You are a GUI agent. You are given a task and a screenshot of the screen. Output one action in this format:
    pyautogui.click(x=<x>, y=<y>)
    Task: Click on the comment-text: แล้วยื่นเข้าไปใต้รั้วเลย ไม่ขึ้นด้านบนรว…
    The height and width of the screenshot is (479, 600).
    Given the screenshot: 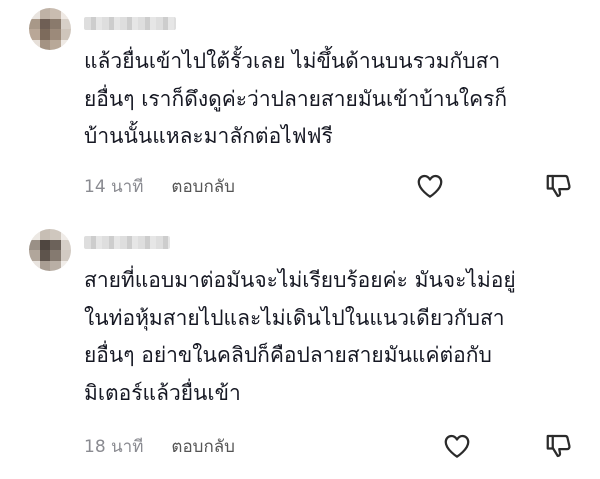 What is the action you would take?
    pyautogui.click(x=296, y=98)
    